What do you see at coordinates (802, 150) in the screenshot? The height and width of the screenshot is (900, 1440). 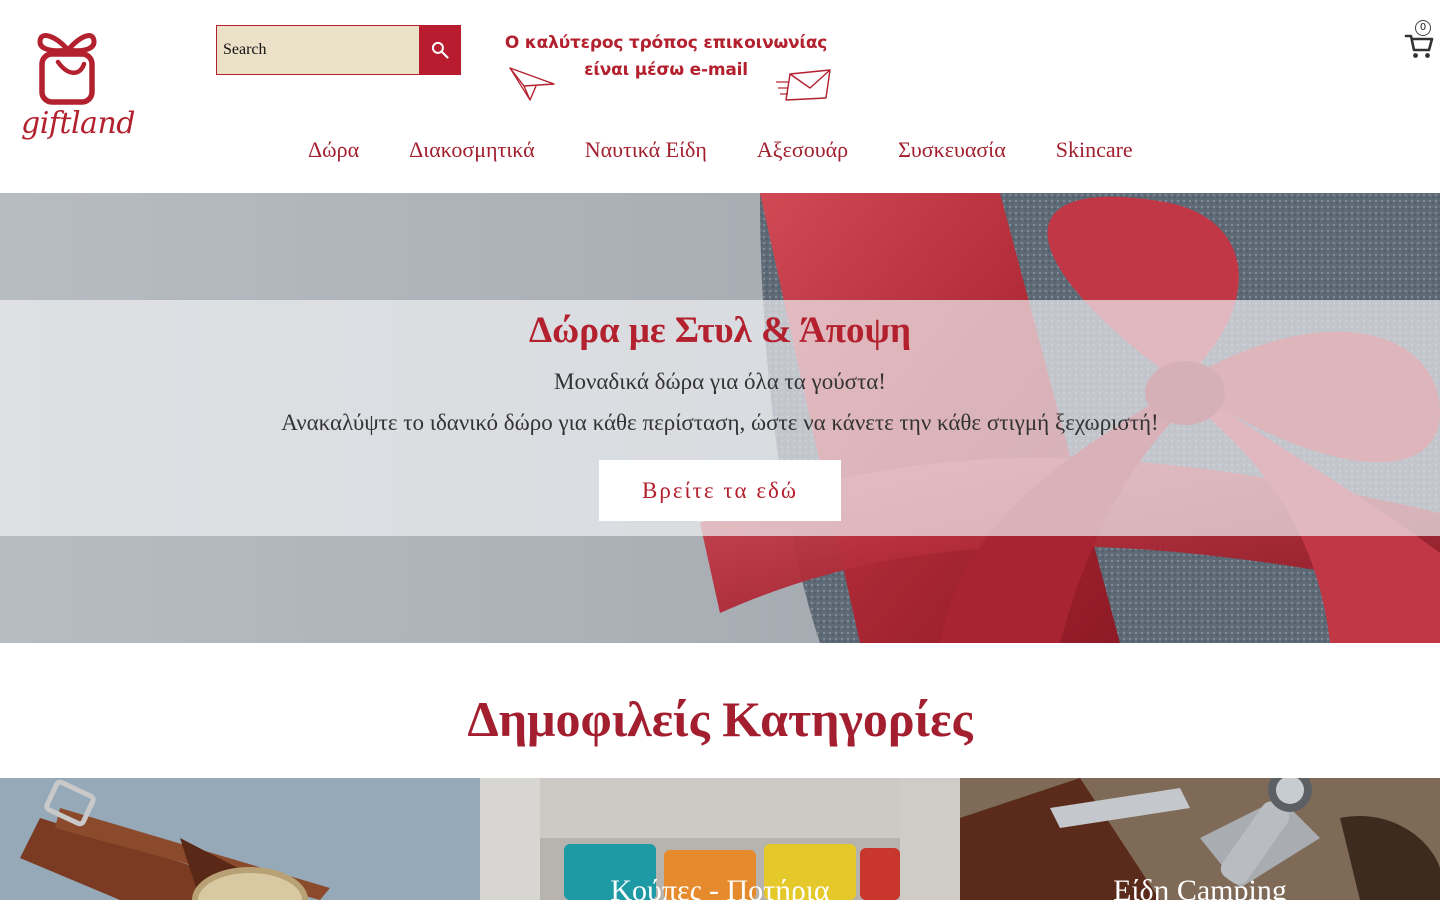 I see `nav-item-accessories: Αξεσουάρ` at bounding box center [802, 150].